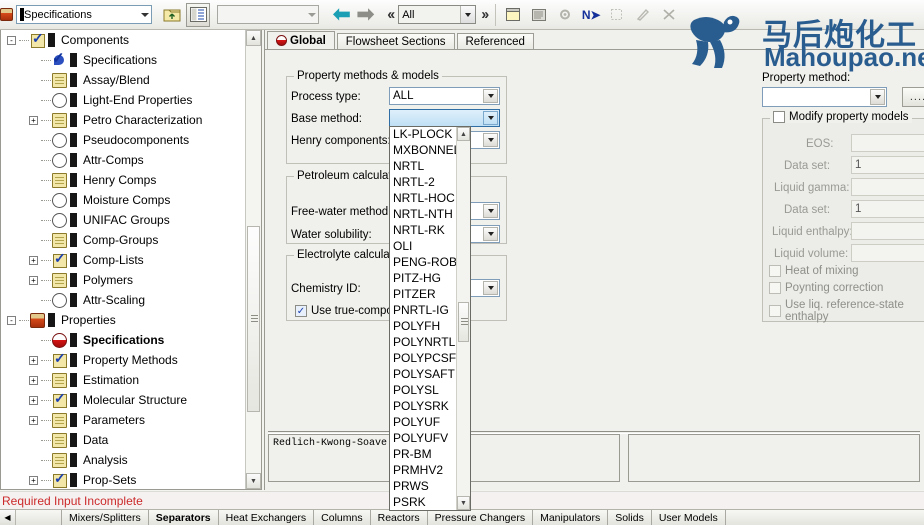 Image resolution: width=924 pixels, height=525 pixels. I want to click on tab-flowsheet-sections: Flowsheet Sections, so click(395, 41).